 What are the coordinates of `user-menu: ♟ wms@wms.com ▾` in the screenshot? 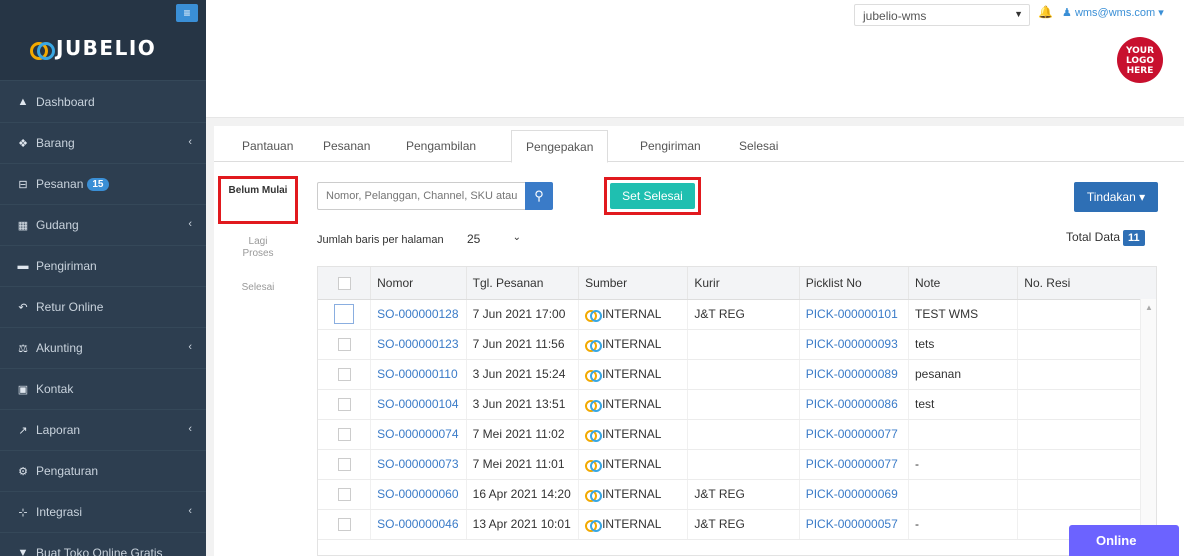 It's located at (1113, 12).